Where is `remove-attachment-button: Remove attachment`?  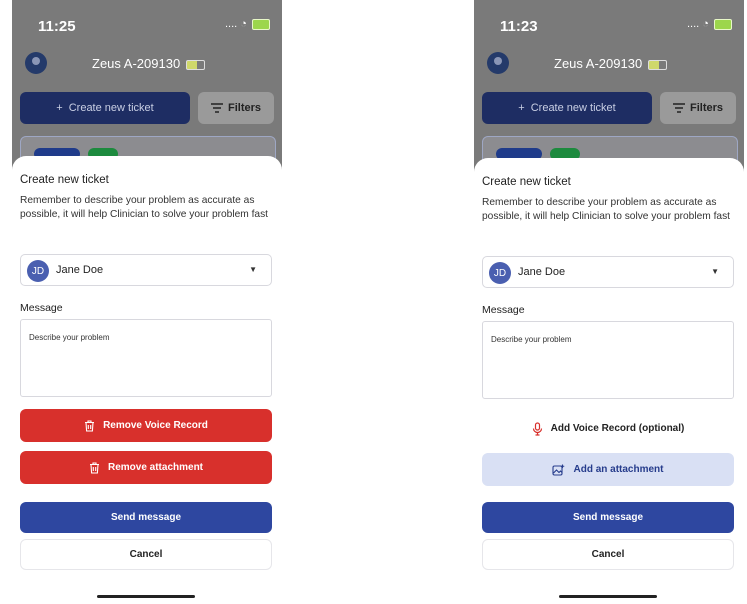 remove-attachment-button: Remove attachment is located at coordinates (146, 467).